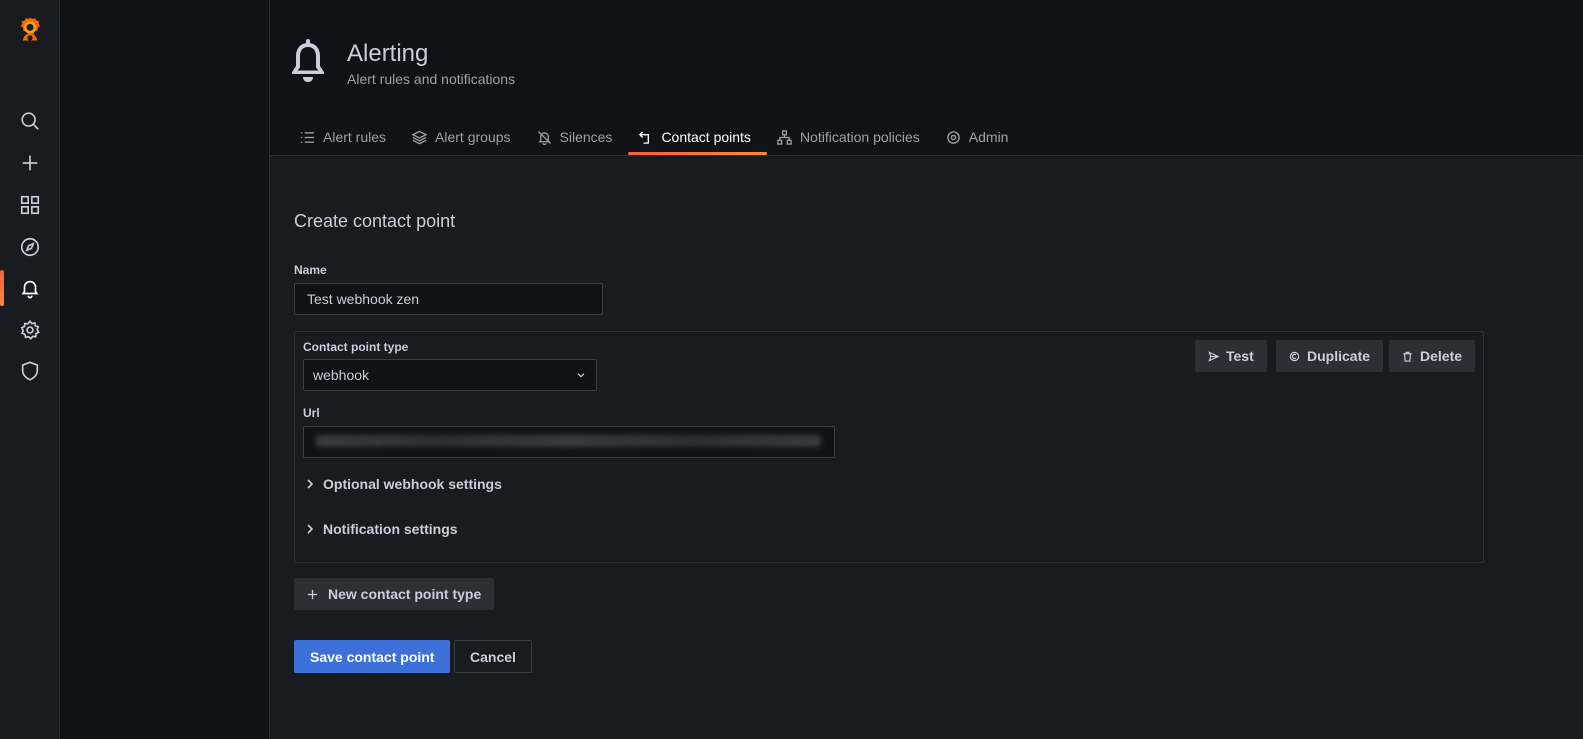  What do you see at coordinates (450, 375) in the screenshot?
I see `contact-point-type-select: webhook` at bounding box center [450, 375].